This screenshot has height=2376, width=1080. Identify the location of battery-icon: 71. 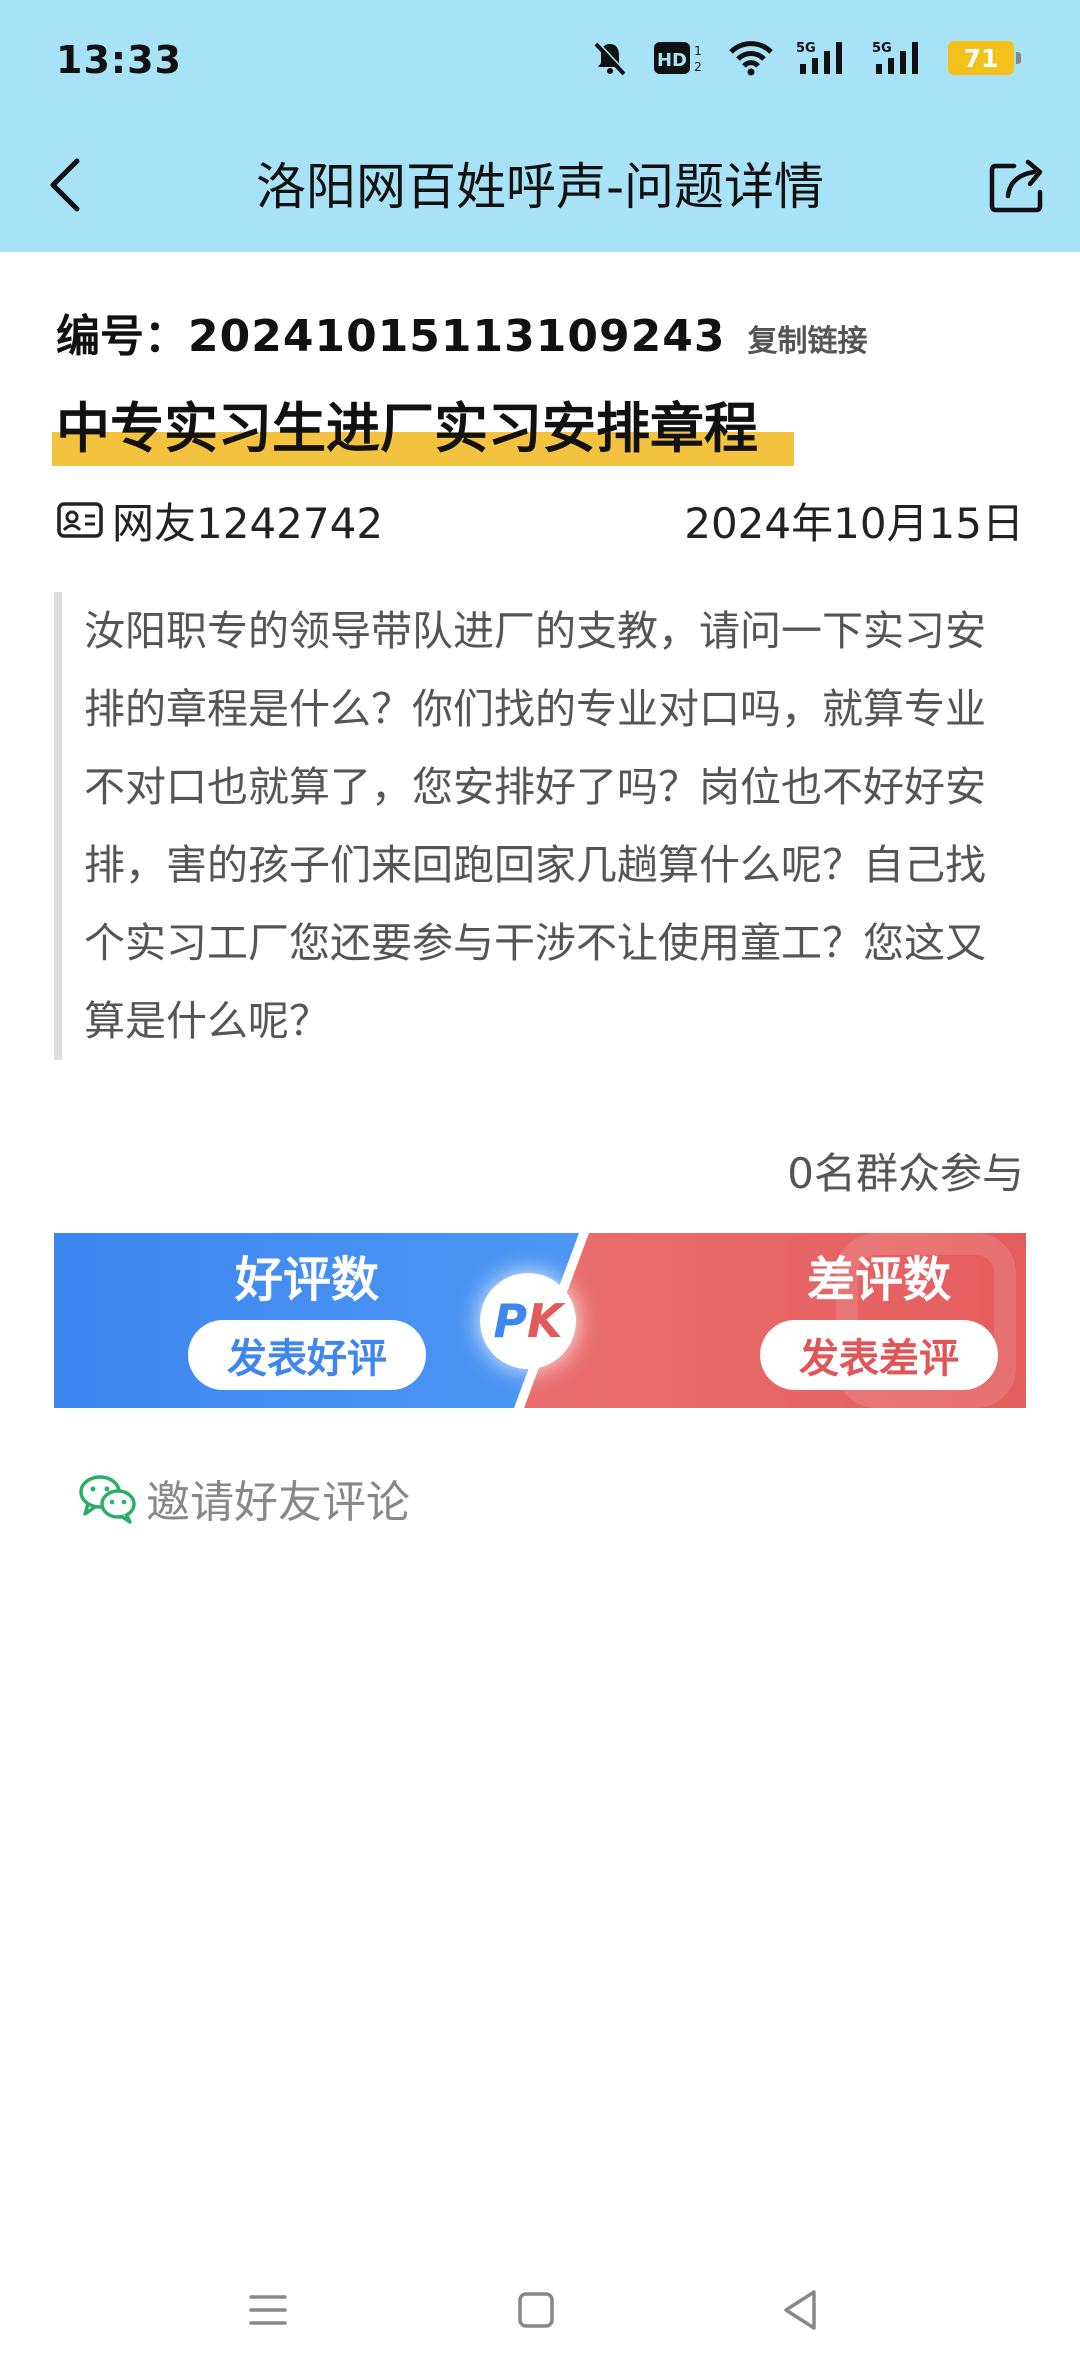
(984, 58).